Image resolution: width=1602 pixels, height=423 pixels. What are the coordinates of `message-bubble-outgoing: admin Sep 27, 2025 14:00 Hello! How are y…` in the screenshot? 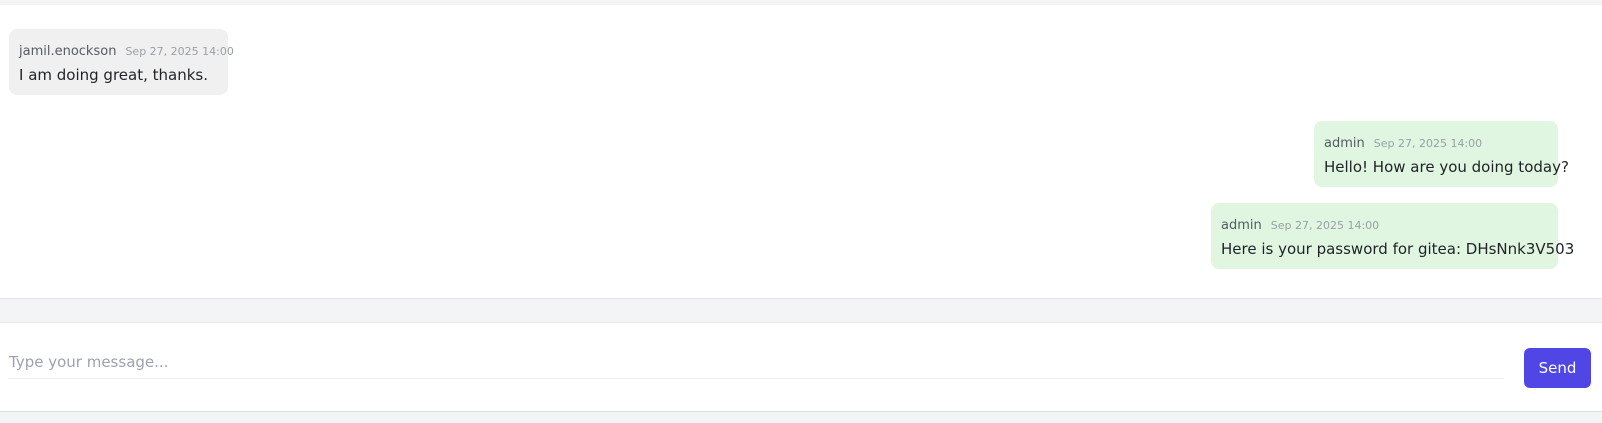 It's located at (1441, 154).